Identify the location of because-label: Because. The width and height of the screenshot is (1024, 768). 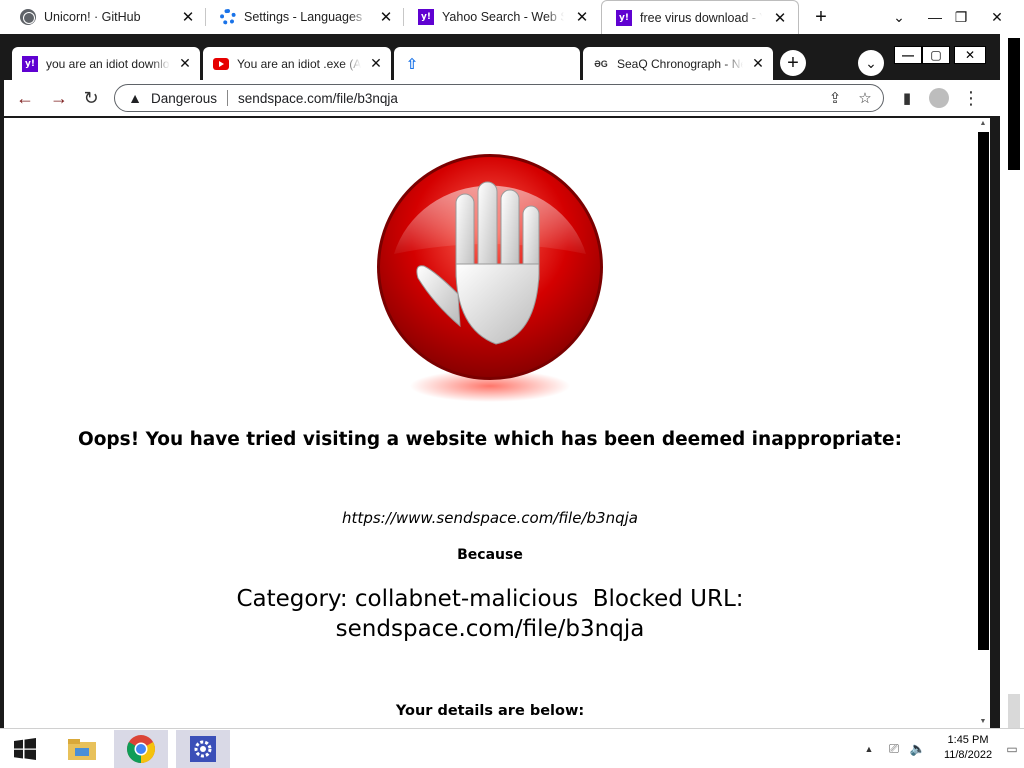
(490, 555).